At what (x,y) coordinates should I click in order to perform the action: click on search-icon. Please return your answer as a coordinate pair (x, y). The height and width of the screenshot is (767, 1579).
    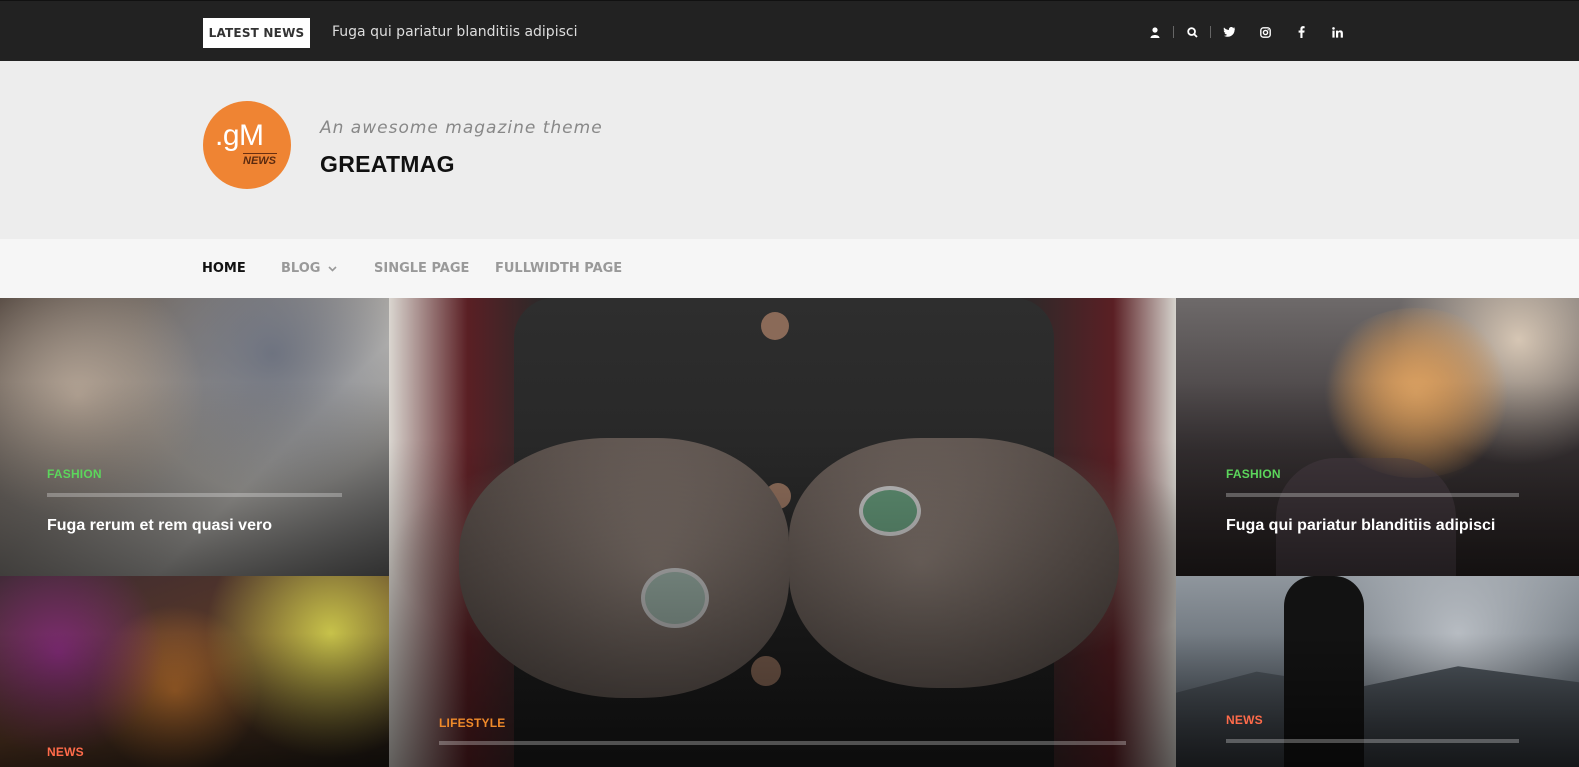
    Looking at the image, I should click on (1192, 32).